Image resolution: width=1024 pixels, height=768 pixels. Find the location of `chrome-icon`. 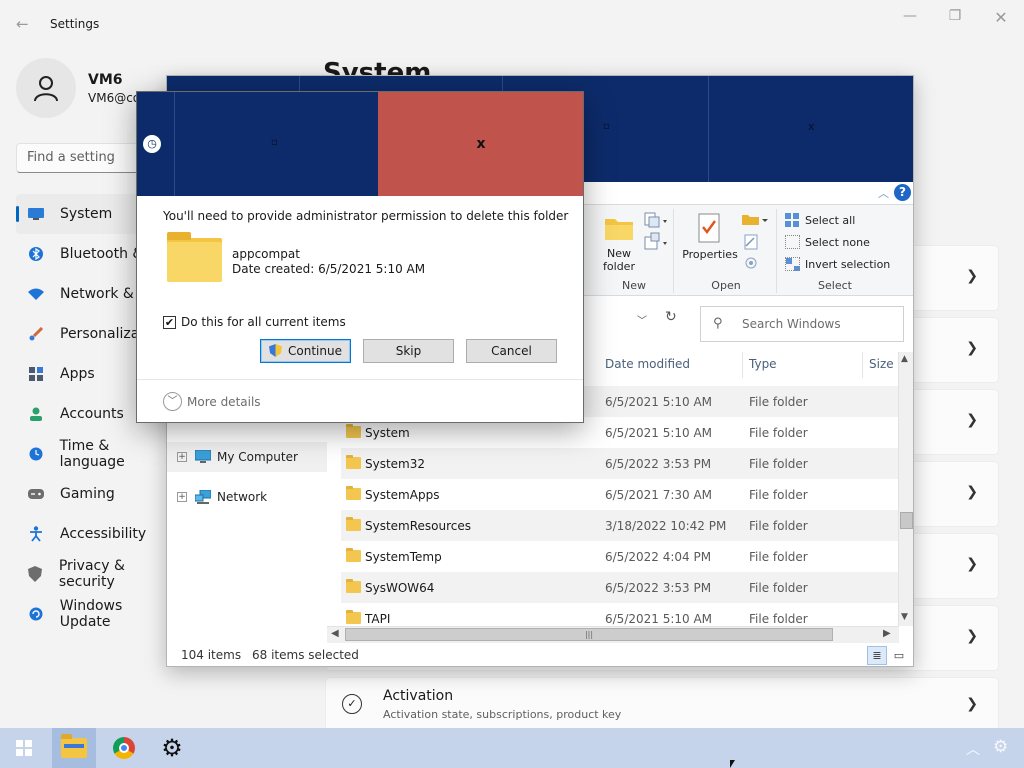

chrome-icon is located at coordinates (124, 748).